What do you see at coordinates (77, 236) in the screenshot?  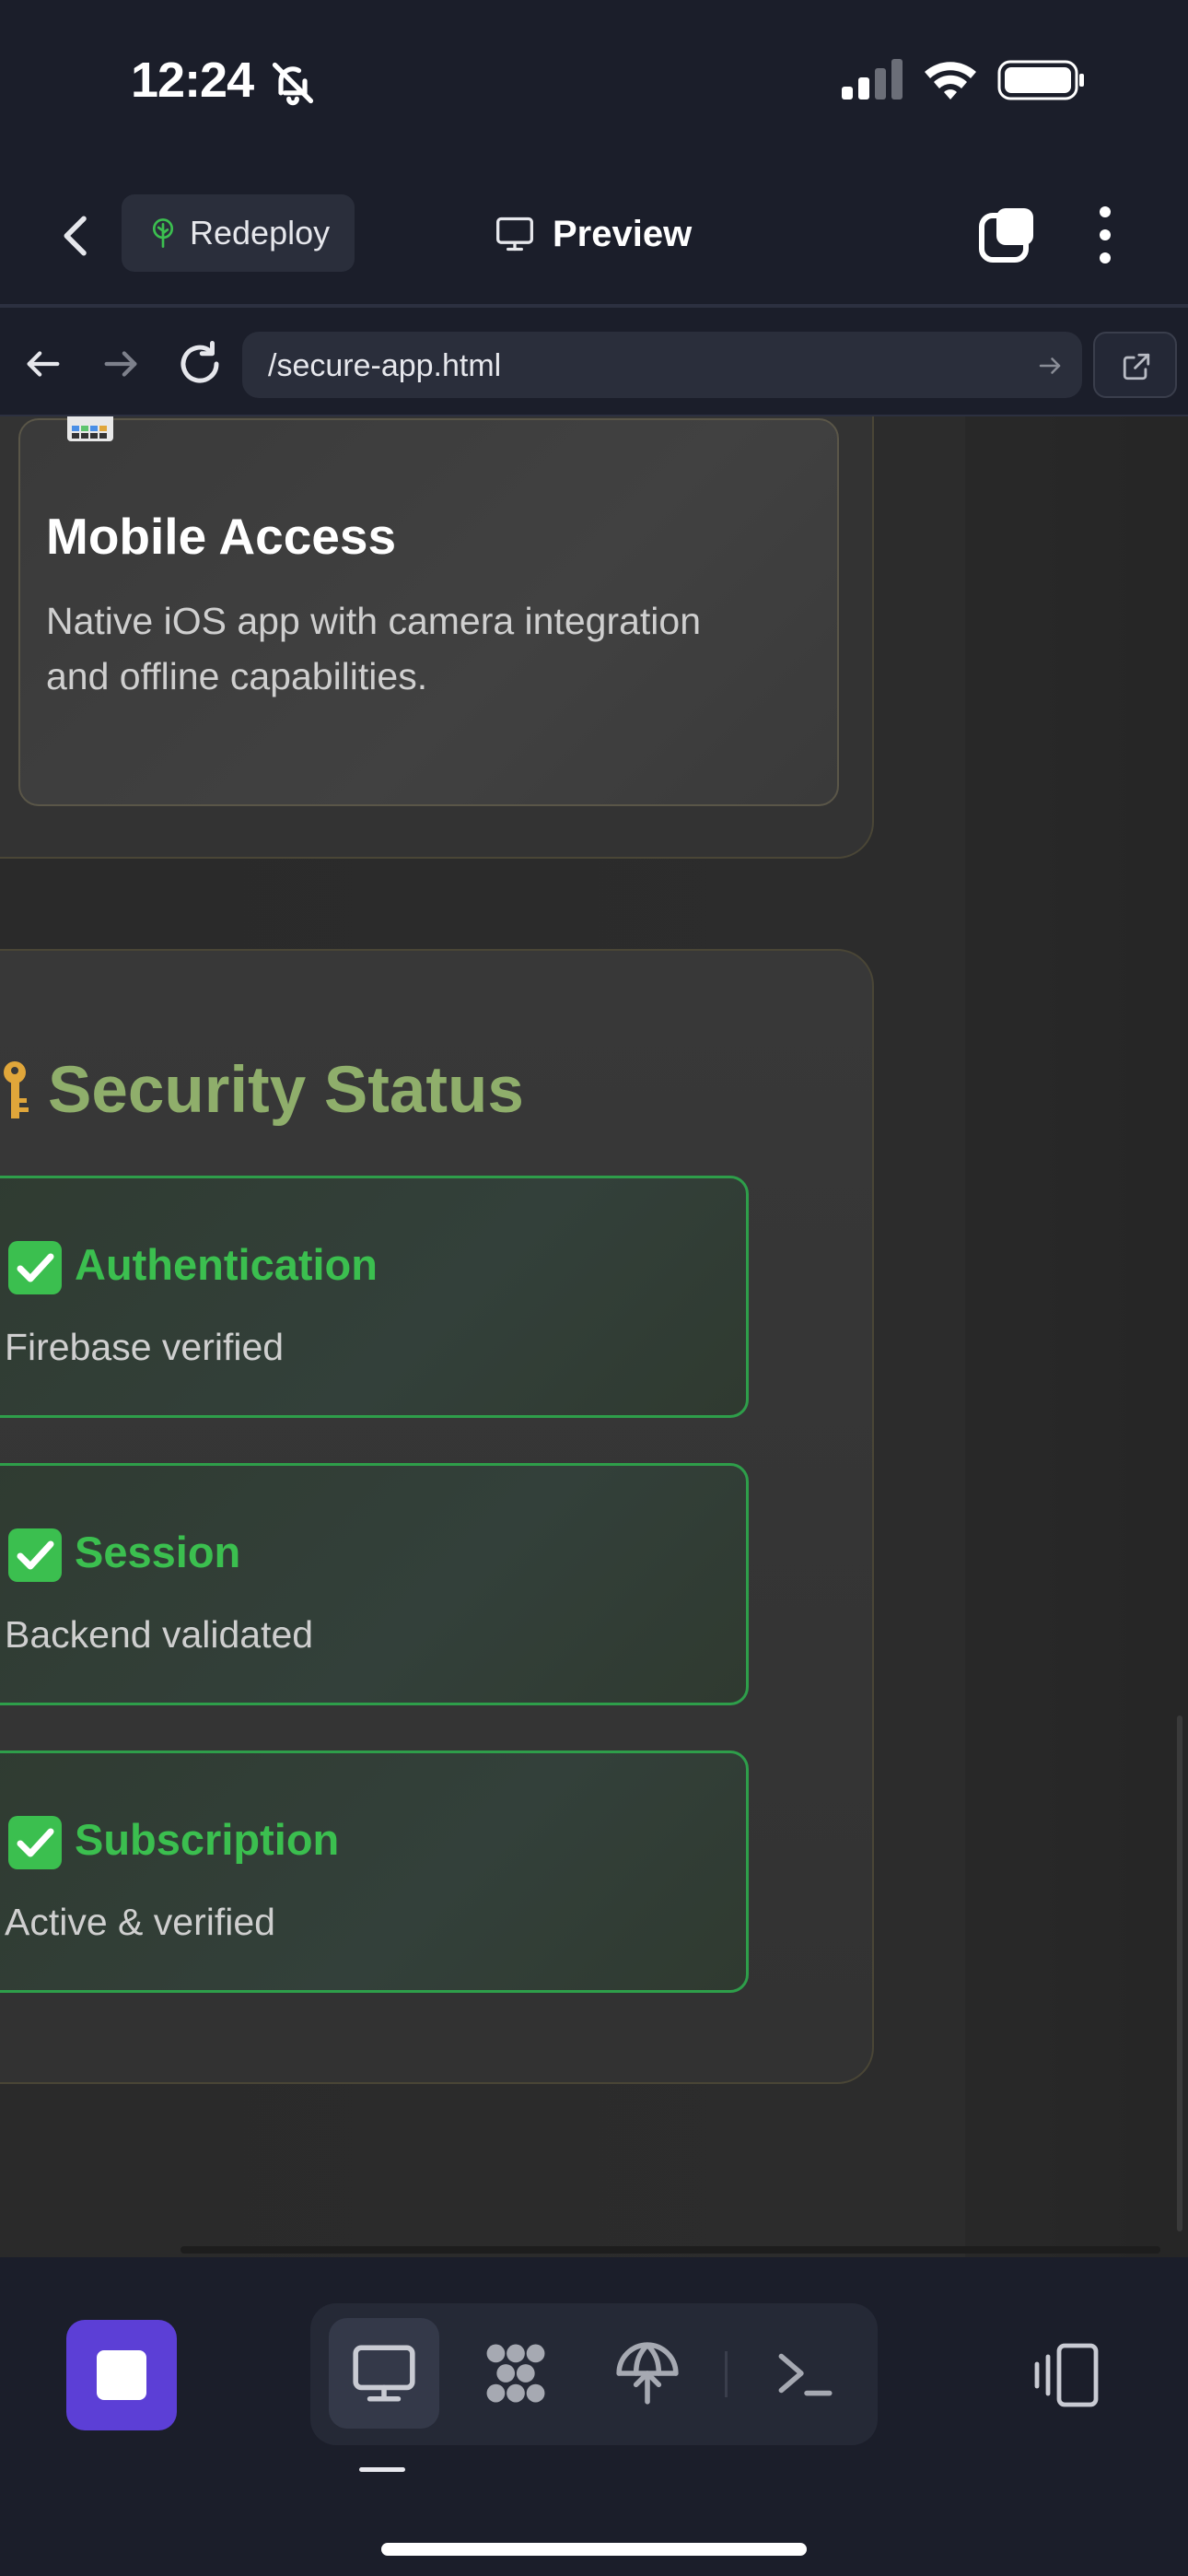 I see `chevron-left-icon` at bounding box center [77, 236].